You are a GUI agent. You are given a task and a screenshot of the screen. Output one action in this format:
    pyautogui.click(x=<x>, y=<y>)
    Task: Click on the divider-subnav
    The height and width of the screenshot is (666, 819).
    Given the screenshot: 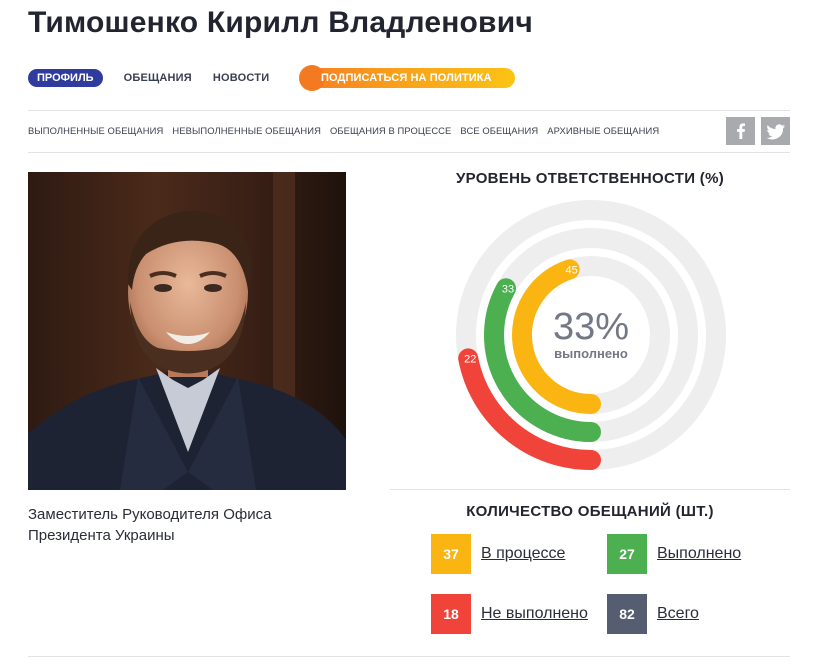 What is the action you would take?
    pyautogui.click(x=409, y=152)
    